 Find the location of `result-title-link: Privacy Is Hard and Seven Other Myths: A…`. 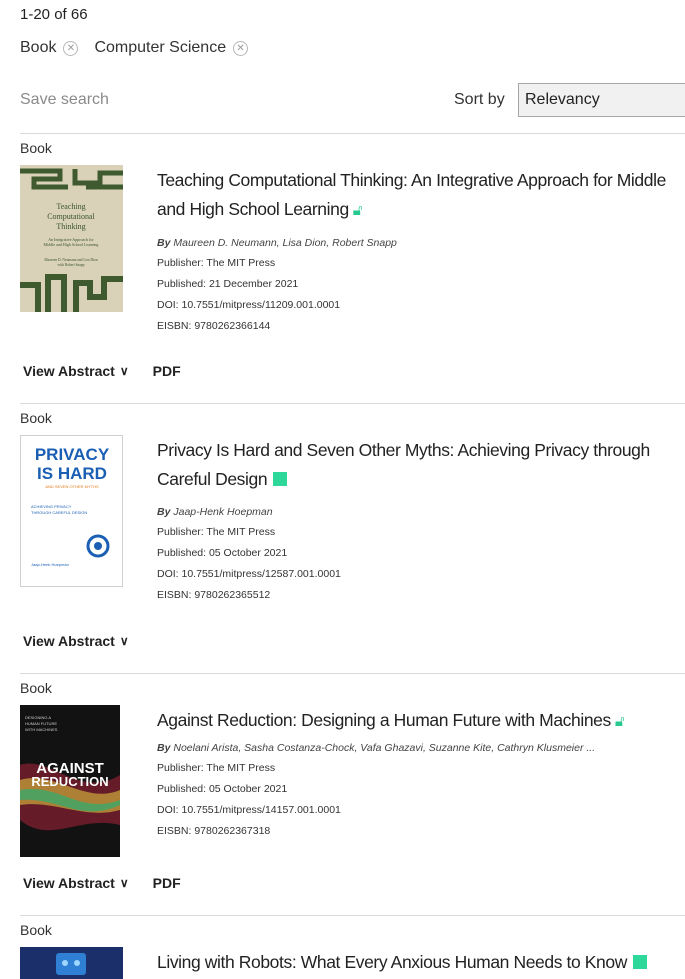

result-title-link: Privacy Is Hard and Seven Other Myths: A… is located at coordinates (421, 465).